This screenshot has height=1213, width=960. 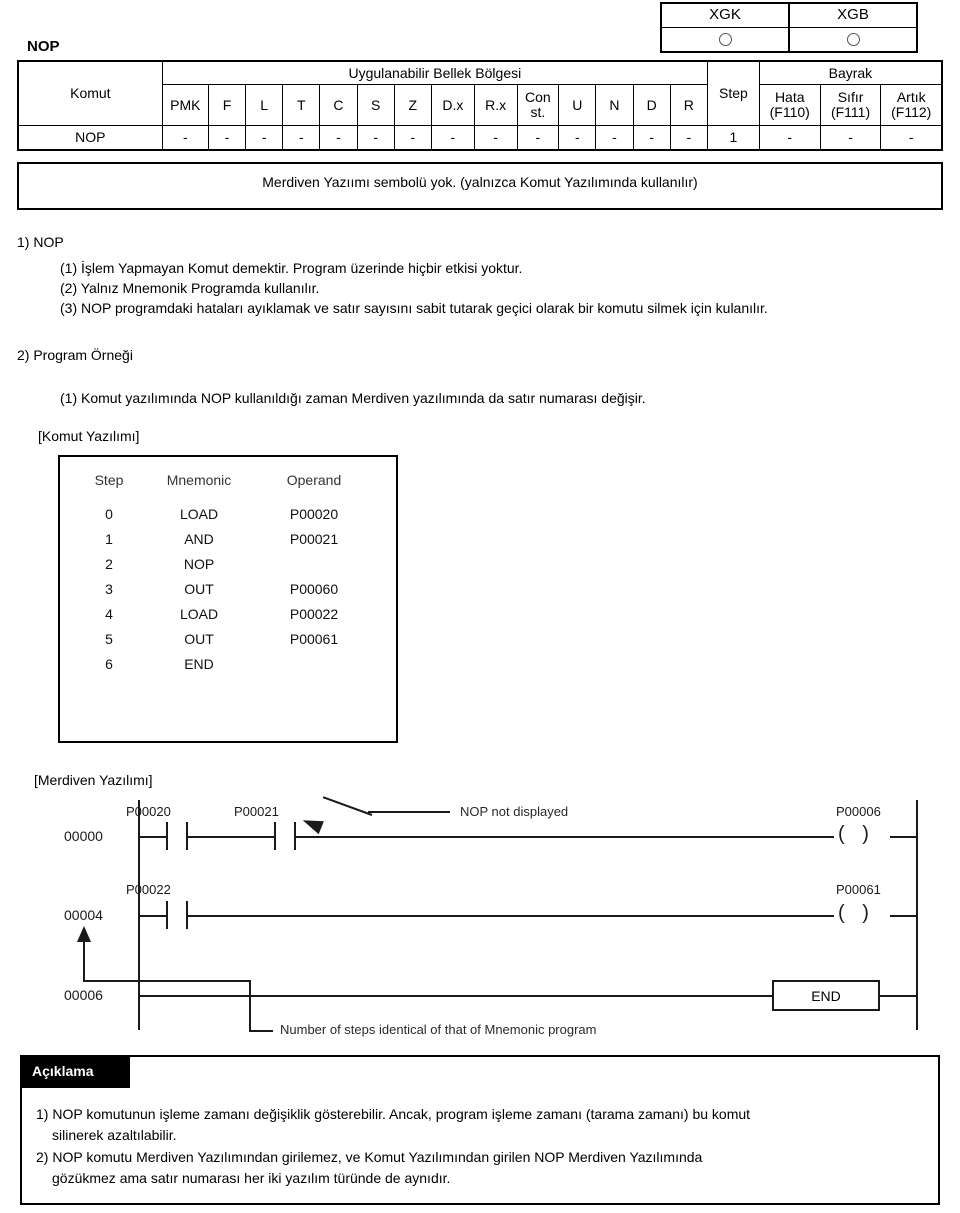 I want to click on ladder-coil-symbol-2: ( ), so click(x=856, y=913).